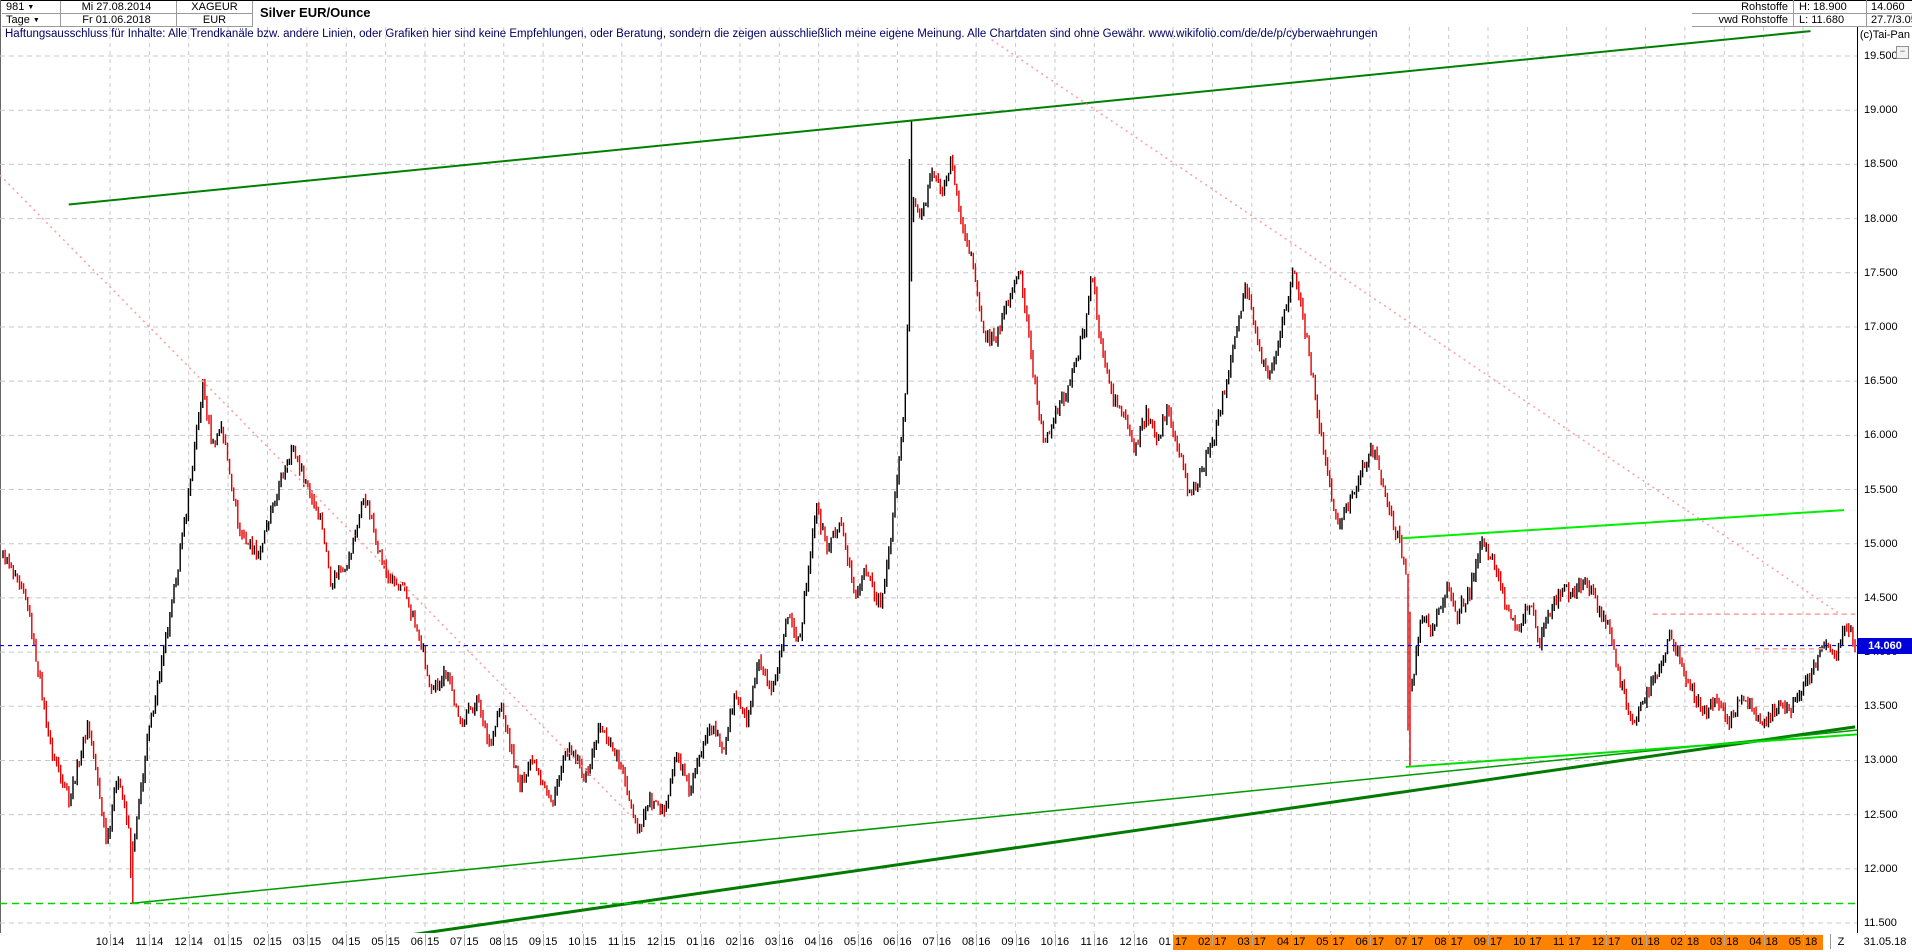 The width and height of the screenshot is (1912, 952). Describe the element at coordinates (1566, 942) in the screenshot. I see `x-axis-label: 11 17` at that location.